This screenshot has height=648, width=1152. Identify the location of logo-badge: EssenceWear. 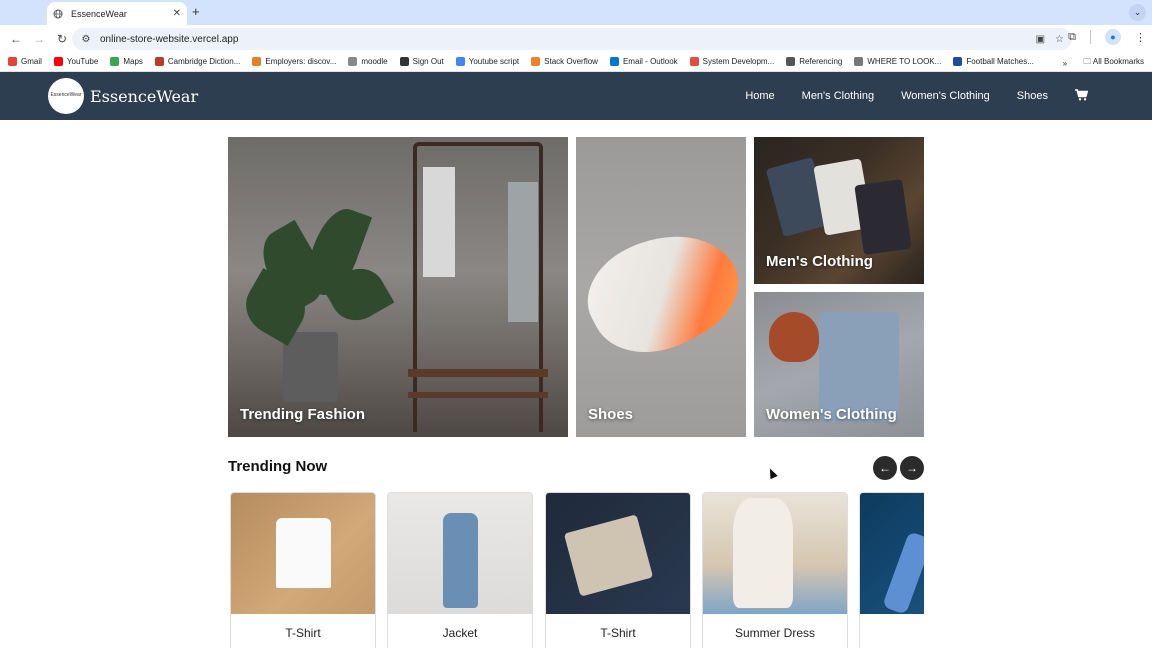
(66, 96).